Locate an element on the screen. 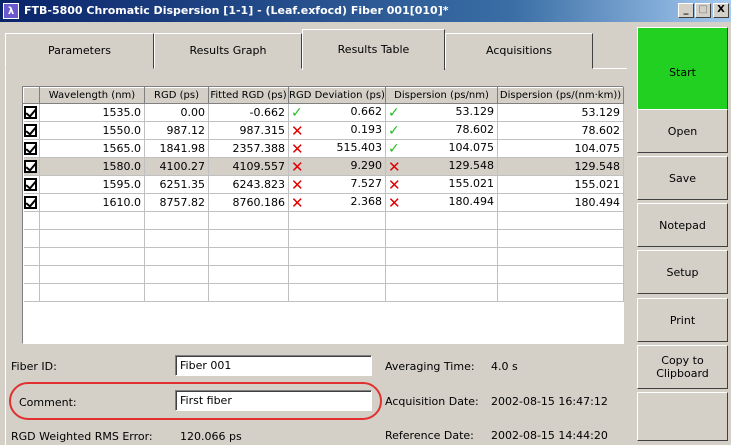 Image resolution: width=731 pixels, height=445 pixels. fiber-id-field: Fiber 001 is located at coordinates (273, 365).